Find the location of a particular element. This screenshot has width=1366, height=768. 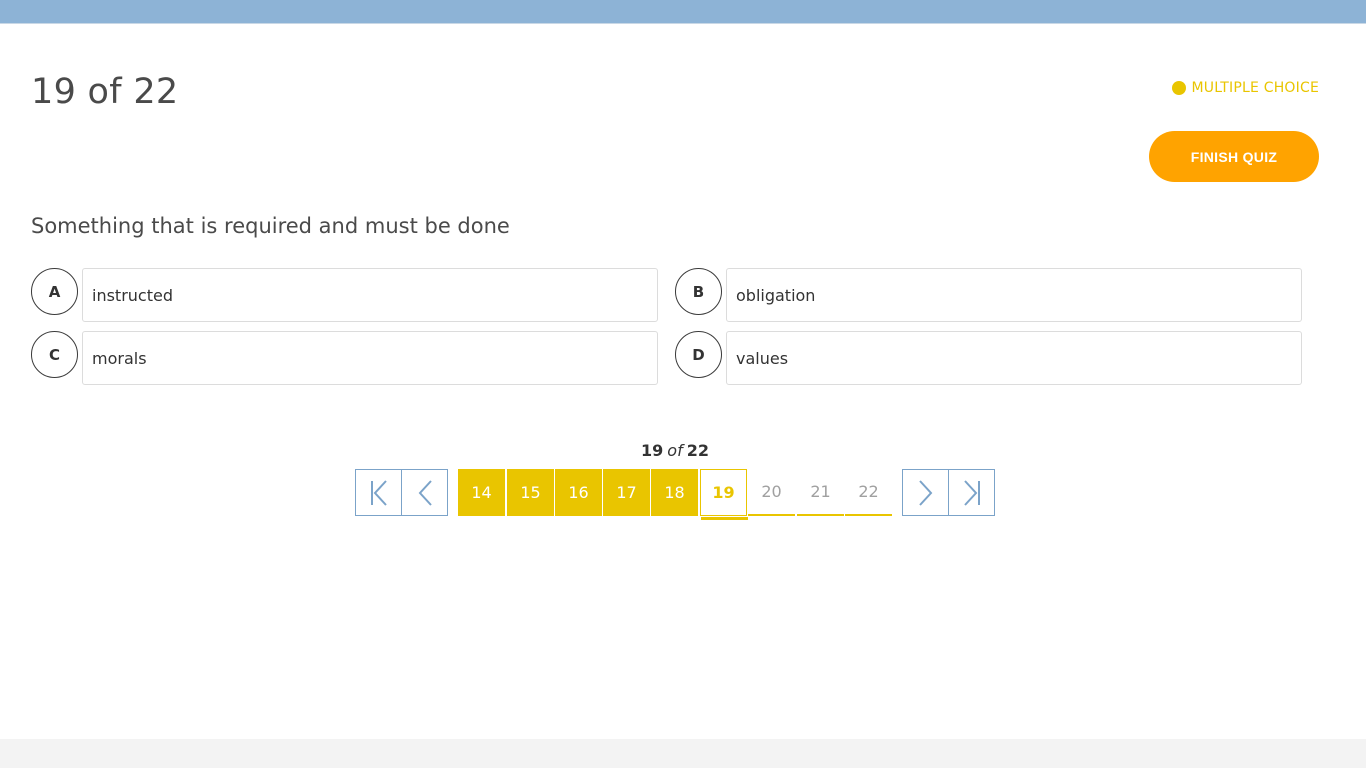

question-counter: 19 of 22 is located at coordinates (105, 92).